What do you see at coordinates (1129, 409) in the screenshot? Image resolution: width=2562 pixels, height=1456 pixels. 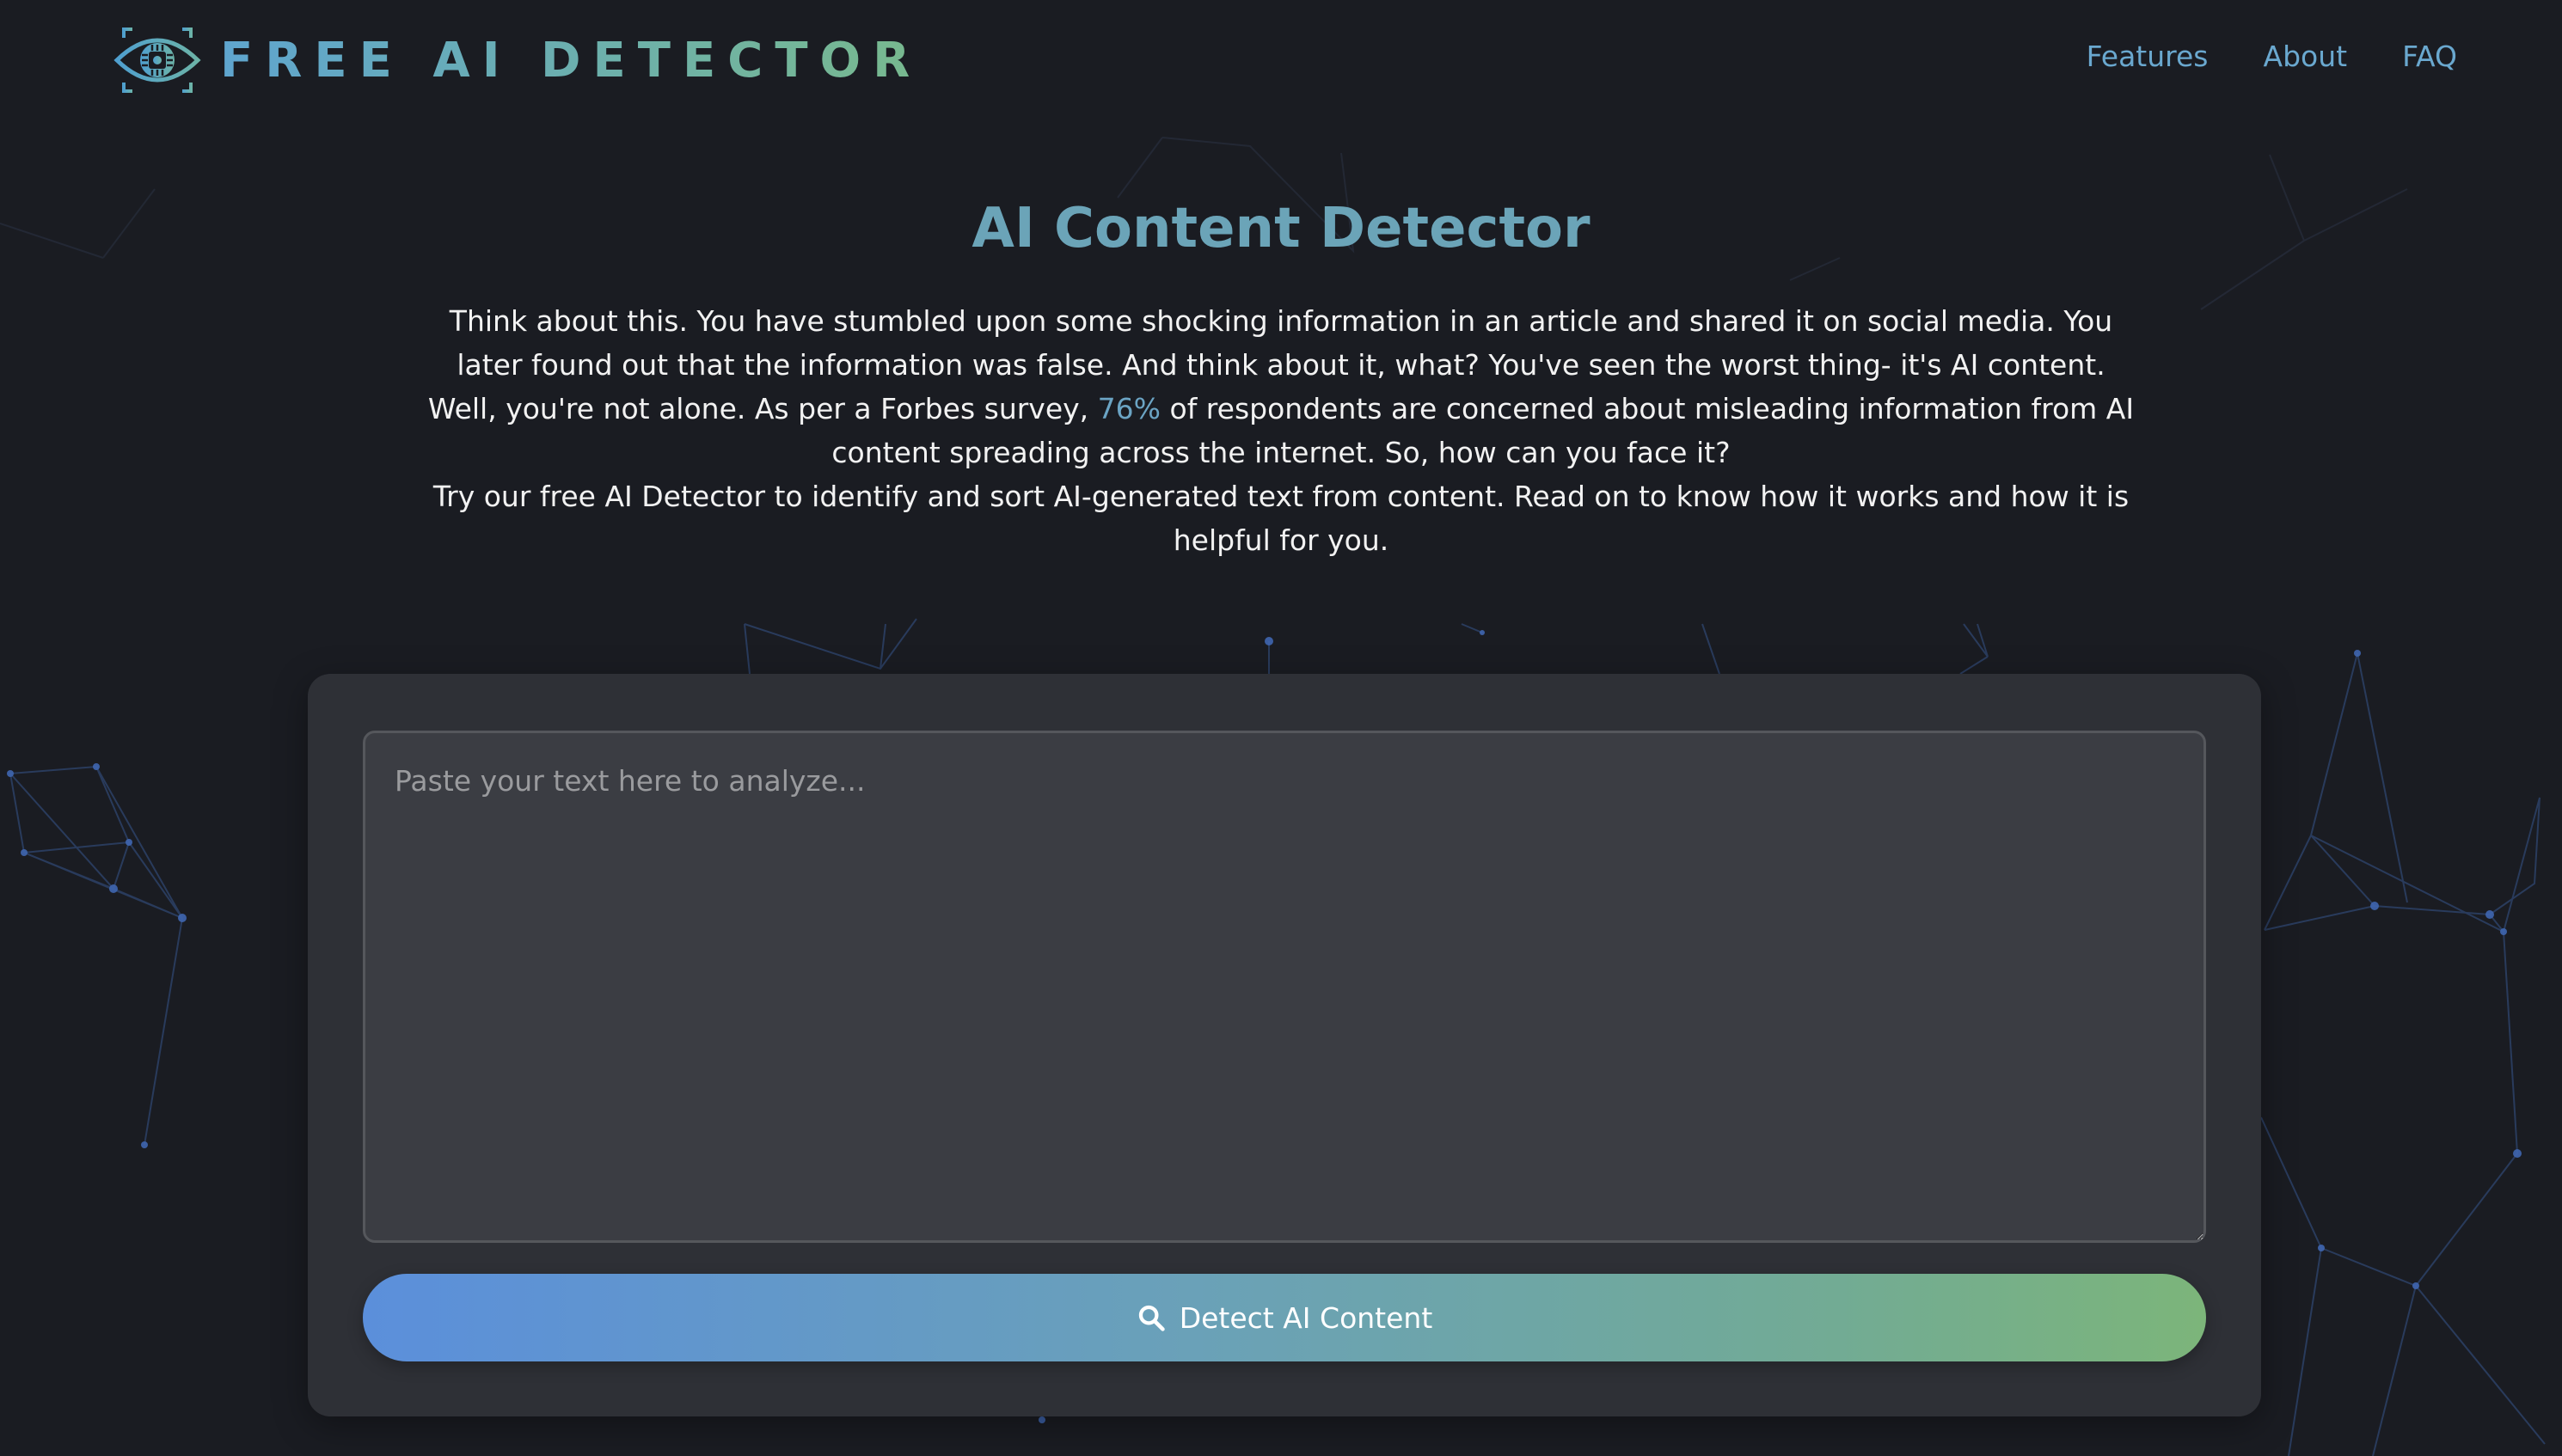 I see `survey-stat-highlight: 76%` at bounding box center [1129, 409].